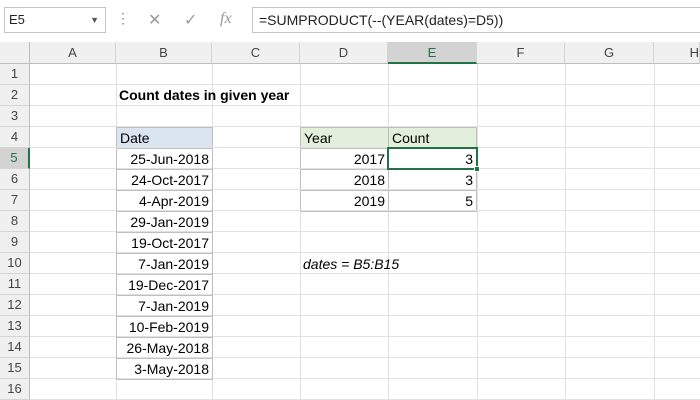 This screenshot has height=400, width=700. I want to click on cancel-x-icon: ✕, so click(154, 20).